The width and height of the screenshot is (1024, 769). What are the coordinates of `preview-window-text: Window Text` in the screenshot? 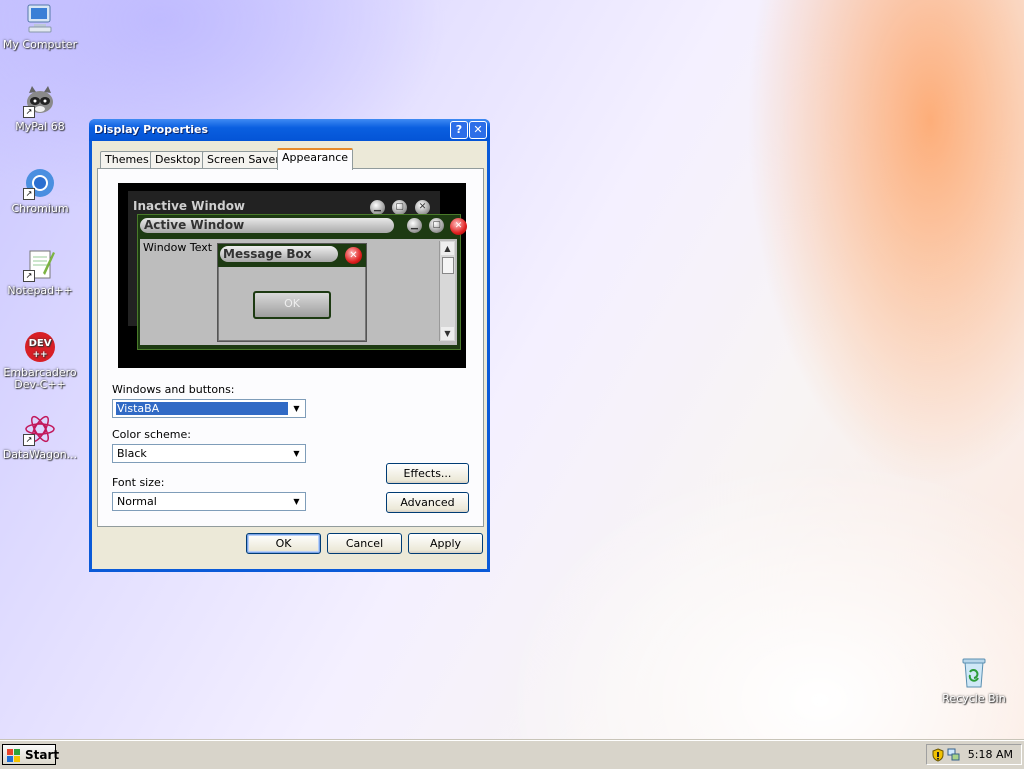 It's located at (178, 247).